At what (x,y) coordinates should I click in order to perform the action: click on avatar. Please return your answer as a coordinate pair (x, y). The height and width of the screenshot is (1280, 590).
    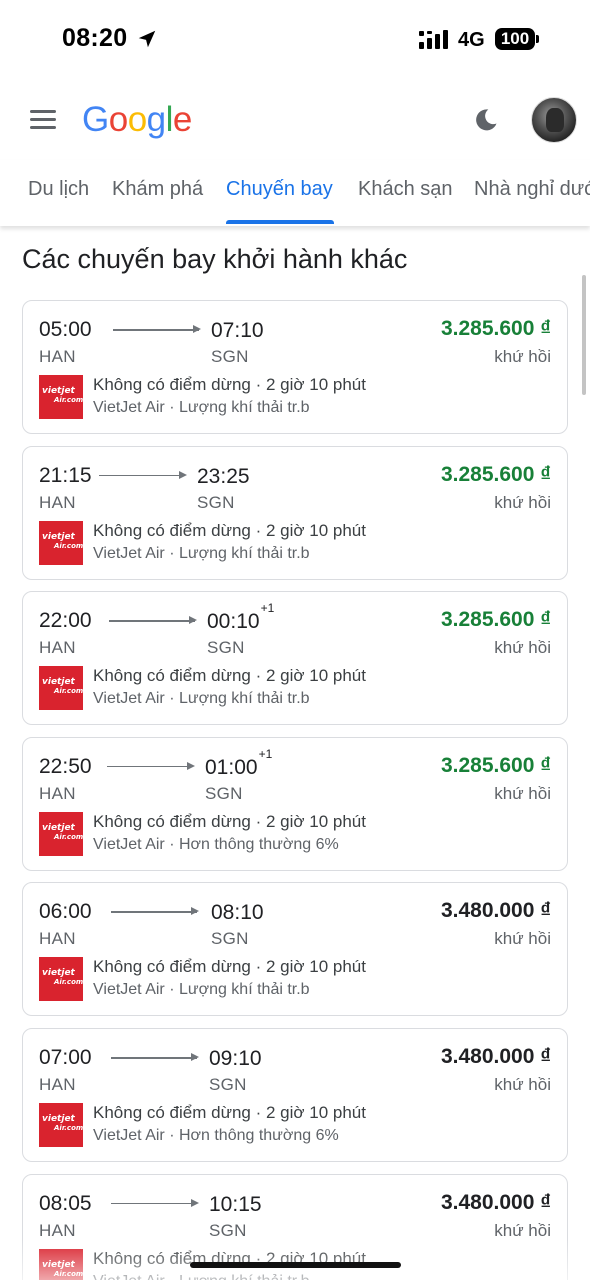
    Looking at the image, I should click on (554, 120).